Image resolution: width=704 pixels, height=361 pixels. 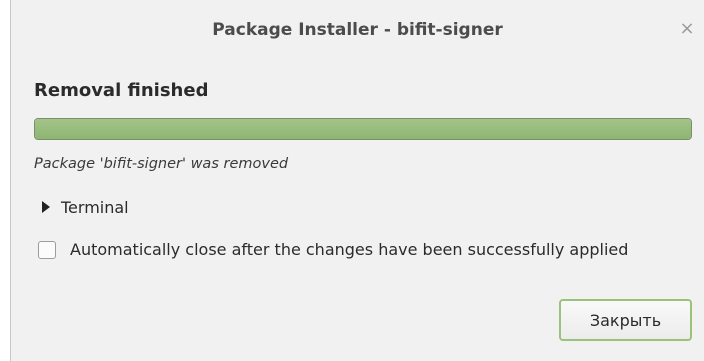 What do you see at coordinates (47, 249) in the screenshot?
I see `auto-close-checkbox` at bounding box center [47, 249].